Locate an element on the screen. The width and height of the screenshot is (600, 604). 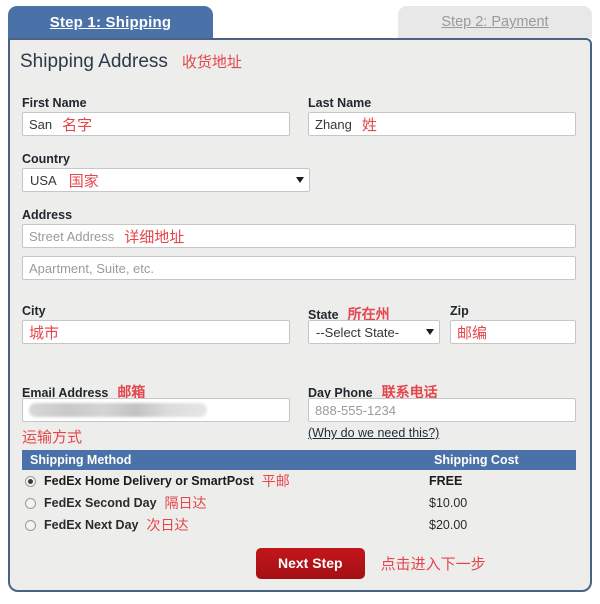
phone-input: 888-555-1234 is located at coordinates (442, 410).